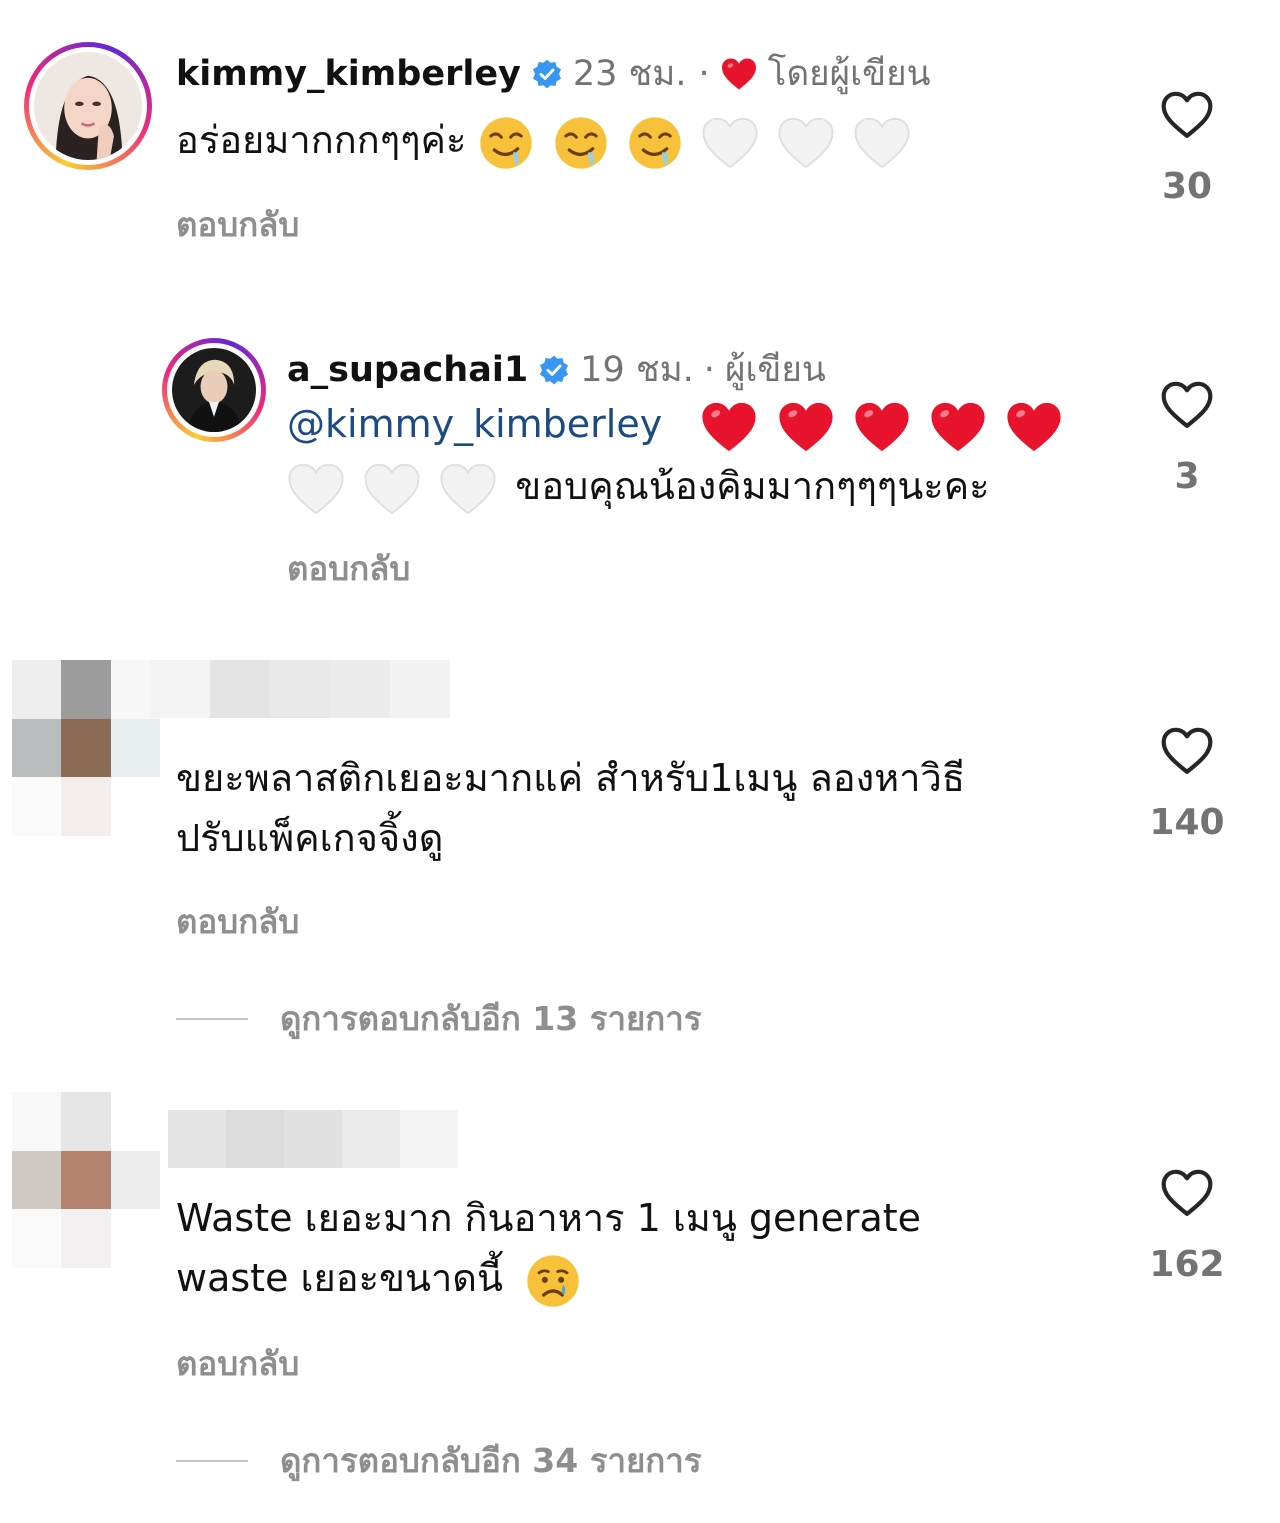  What do you see at coordinates (549, 1218) in the screenshot?
I see `comment-text: Waste เยอะมาก กินอาหาร 1 เมนู generate` at bounding box center [549, 1218].